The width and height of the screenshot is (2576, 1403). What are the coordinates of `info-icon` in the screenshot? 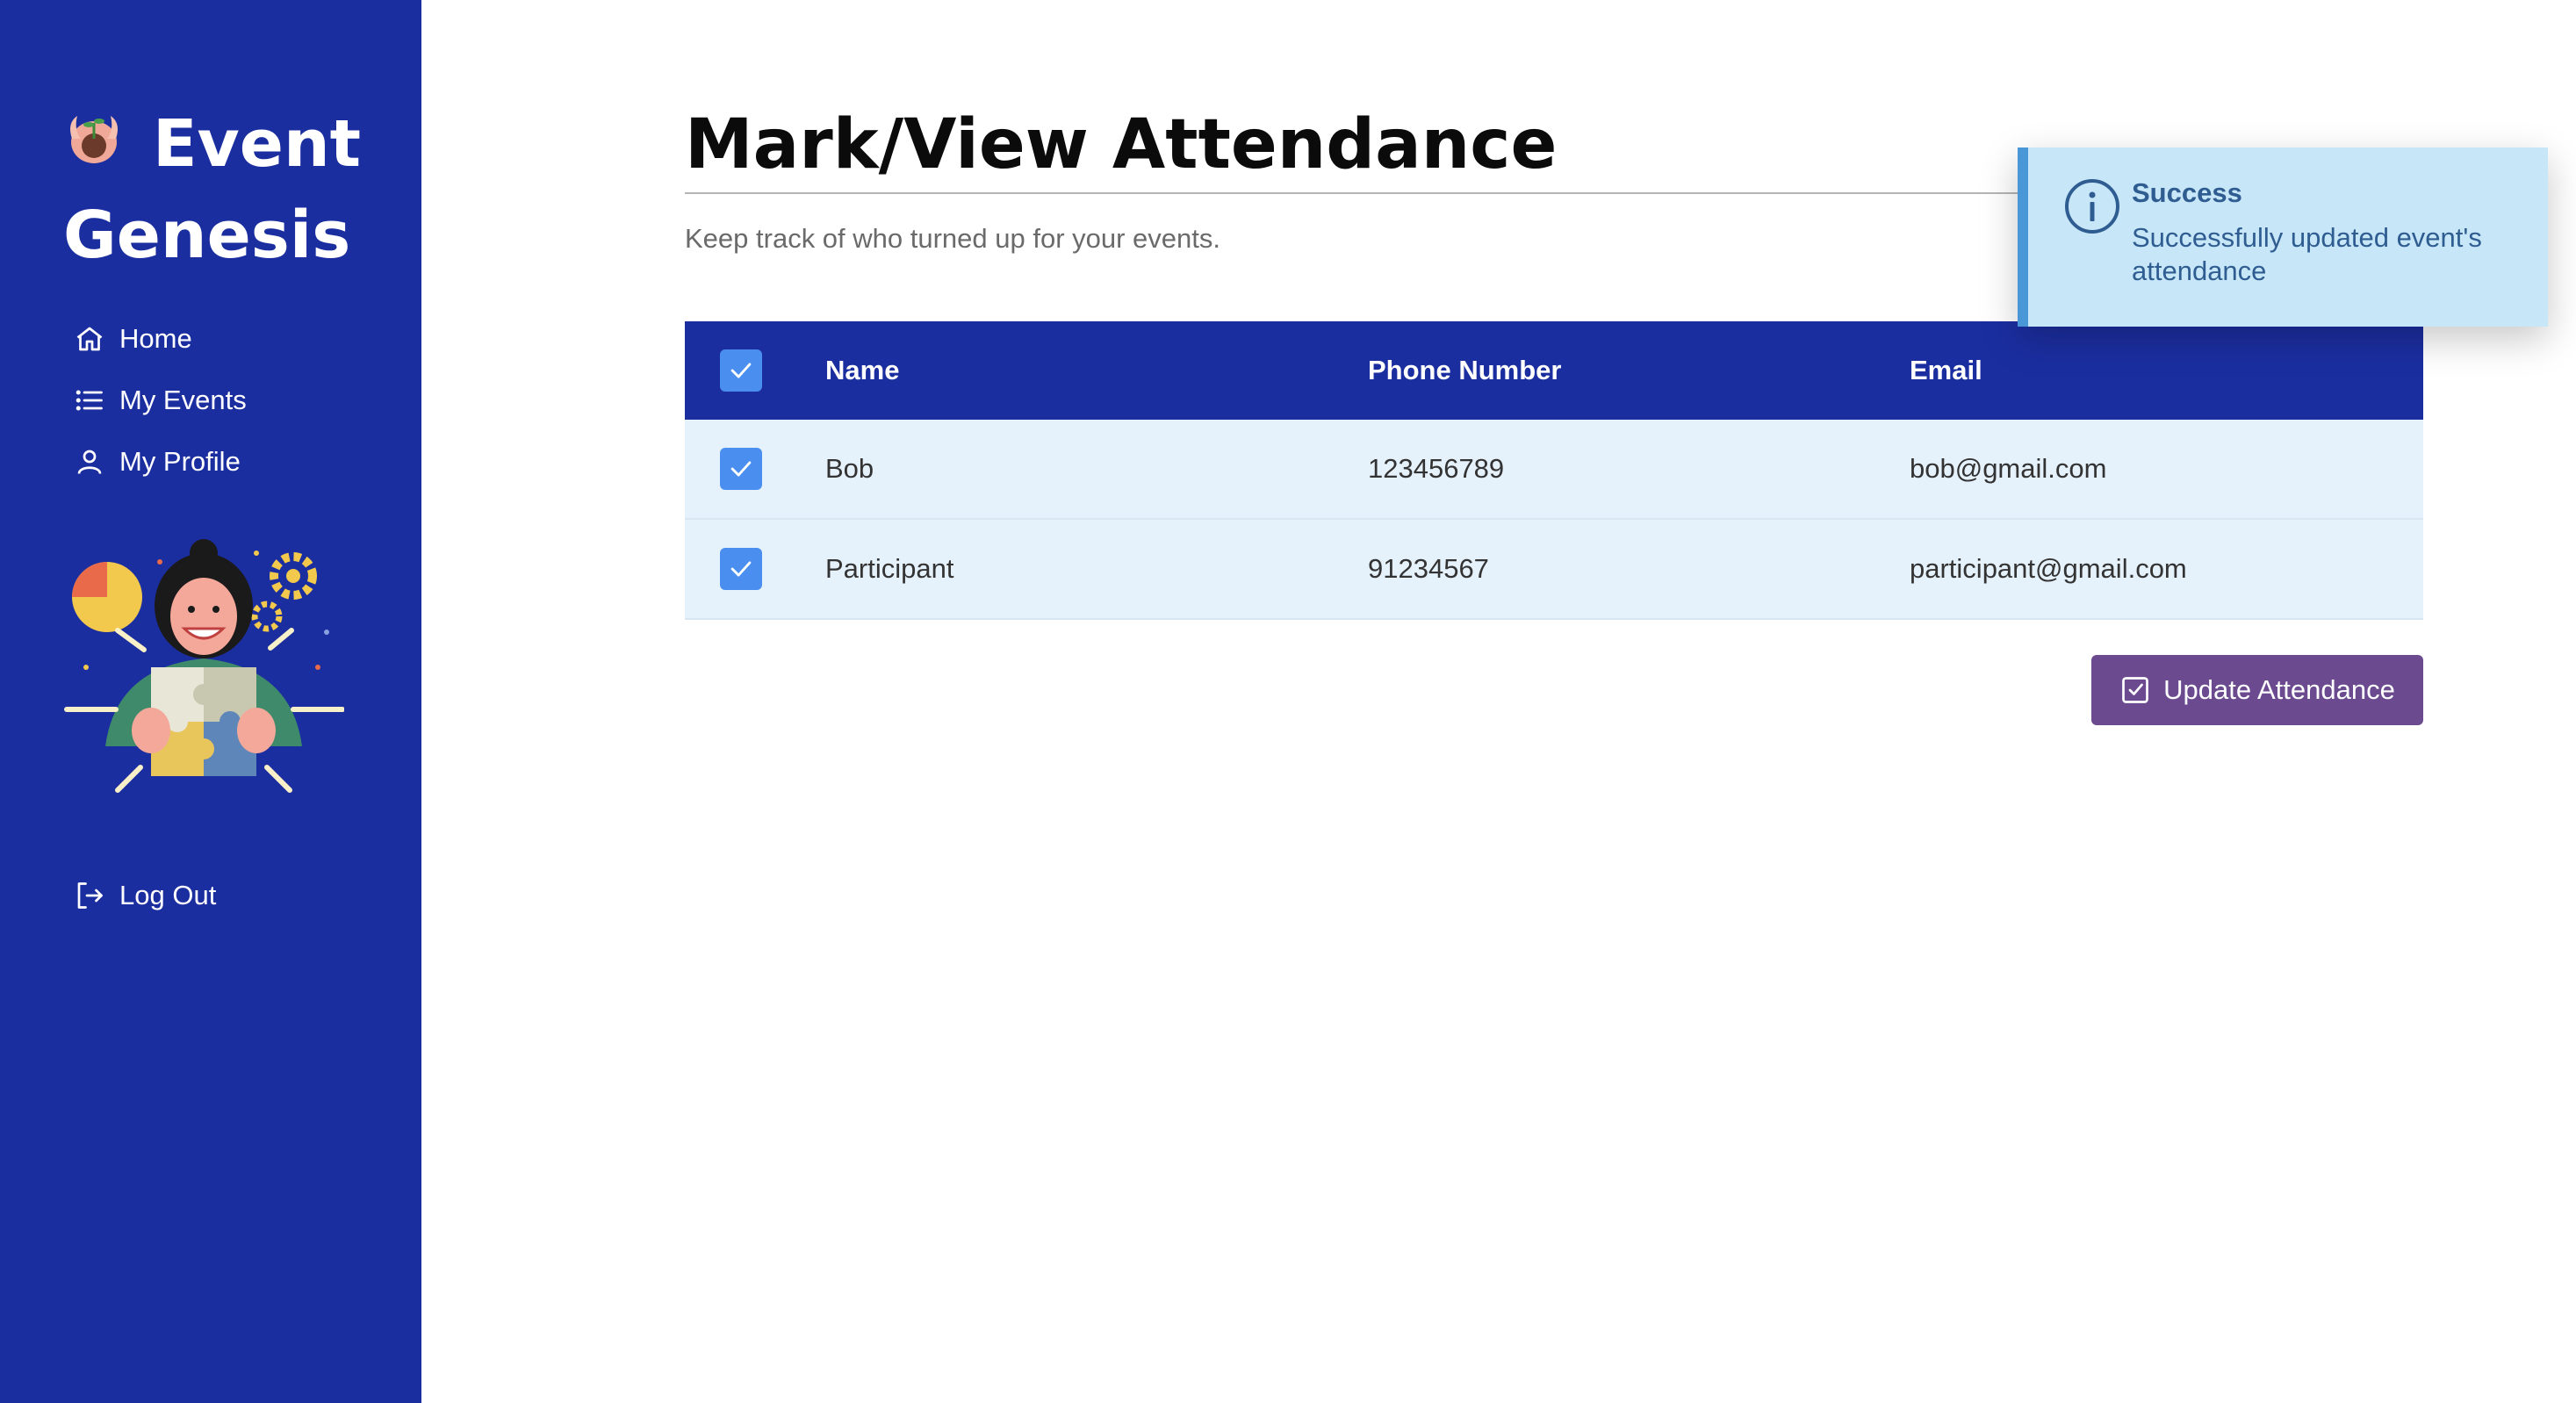 It's located at (2092, 207).